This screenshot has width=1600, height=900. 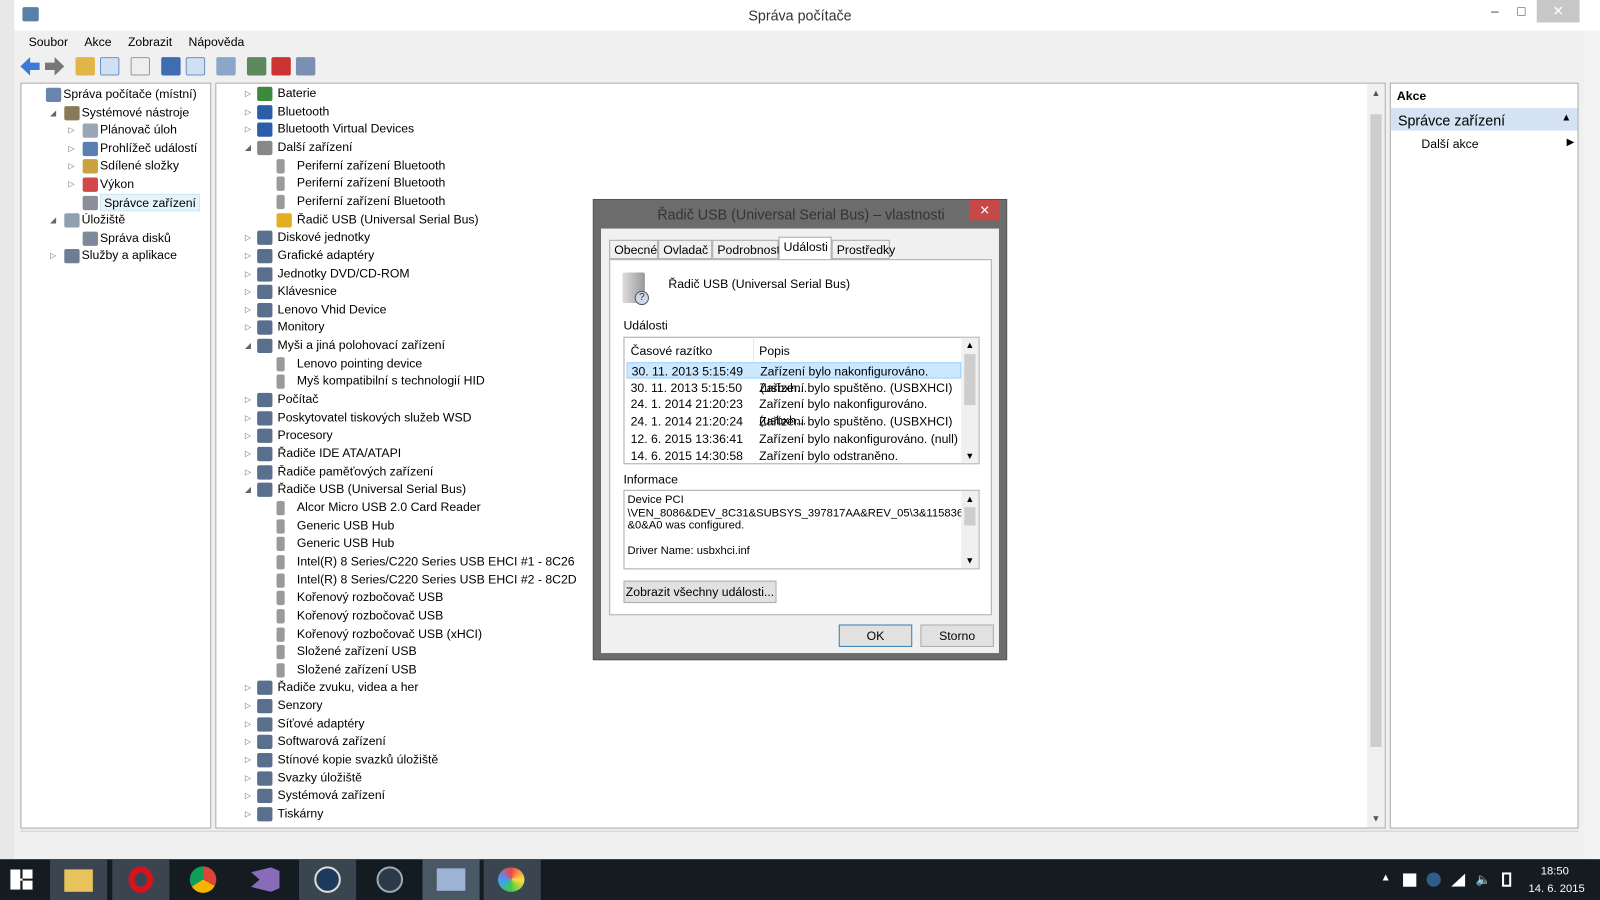 What do you see at coordinates (256, 66) in the screenshot?
I see `update-driver-icon` at bounding box center [256, 66].